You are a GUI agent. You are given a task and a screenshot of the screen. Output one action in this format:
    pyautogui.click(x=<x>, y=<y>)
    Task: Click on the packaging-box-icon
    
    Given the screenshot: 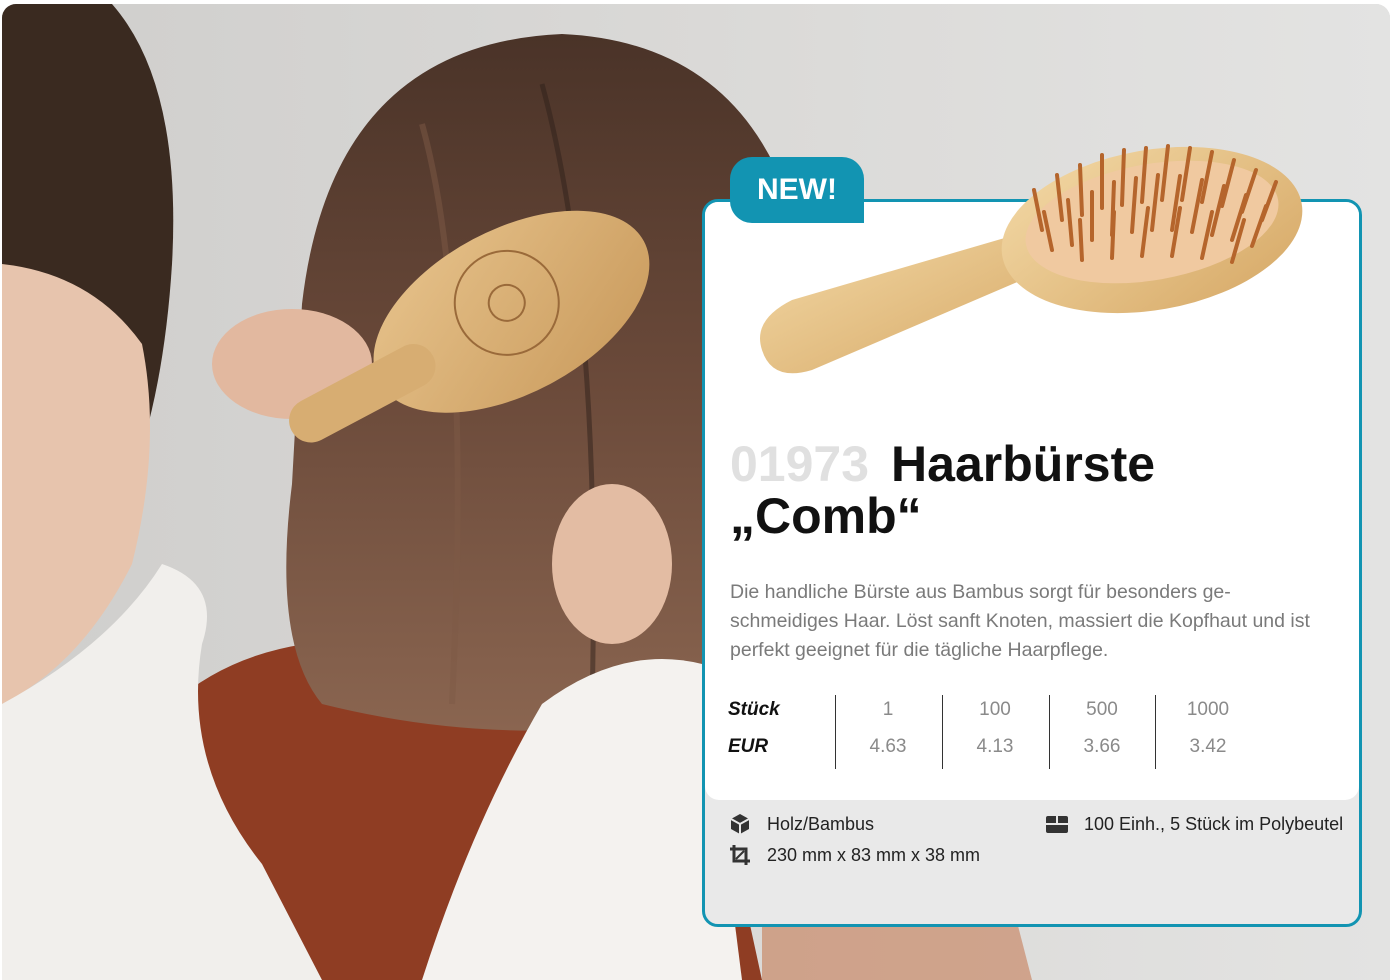 What is the action you would take?
    pyautogui.click(x=1057, y=824)
    